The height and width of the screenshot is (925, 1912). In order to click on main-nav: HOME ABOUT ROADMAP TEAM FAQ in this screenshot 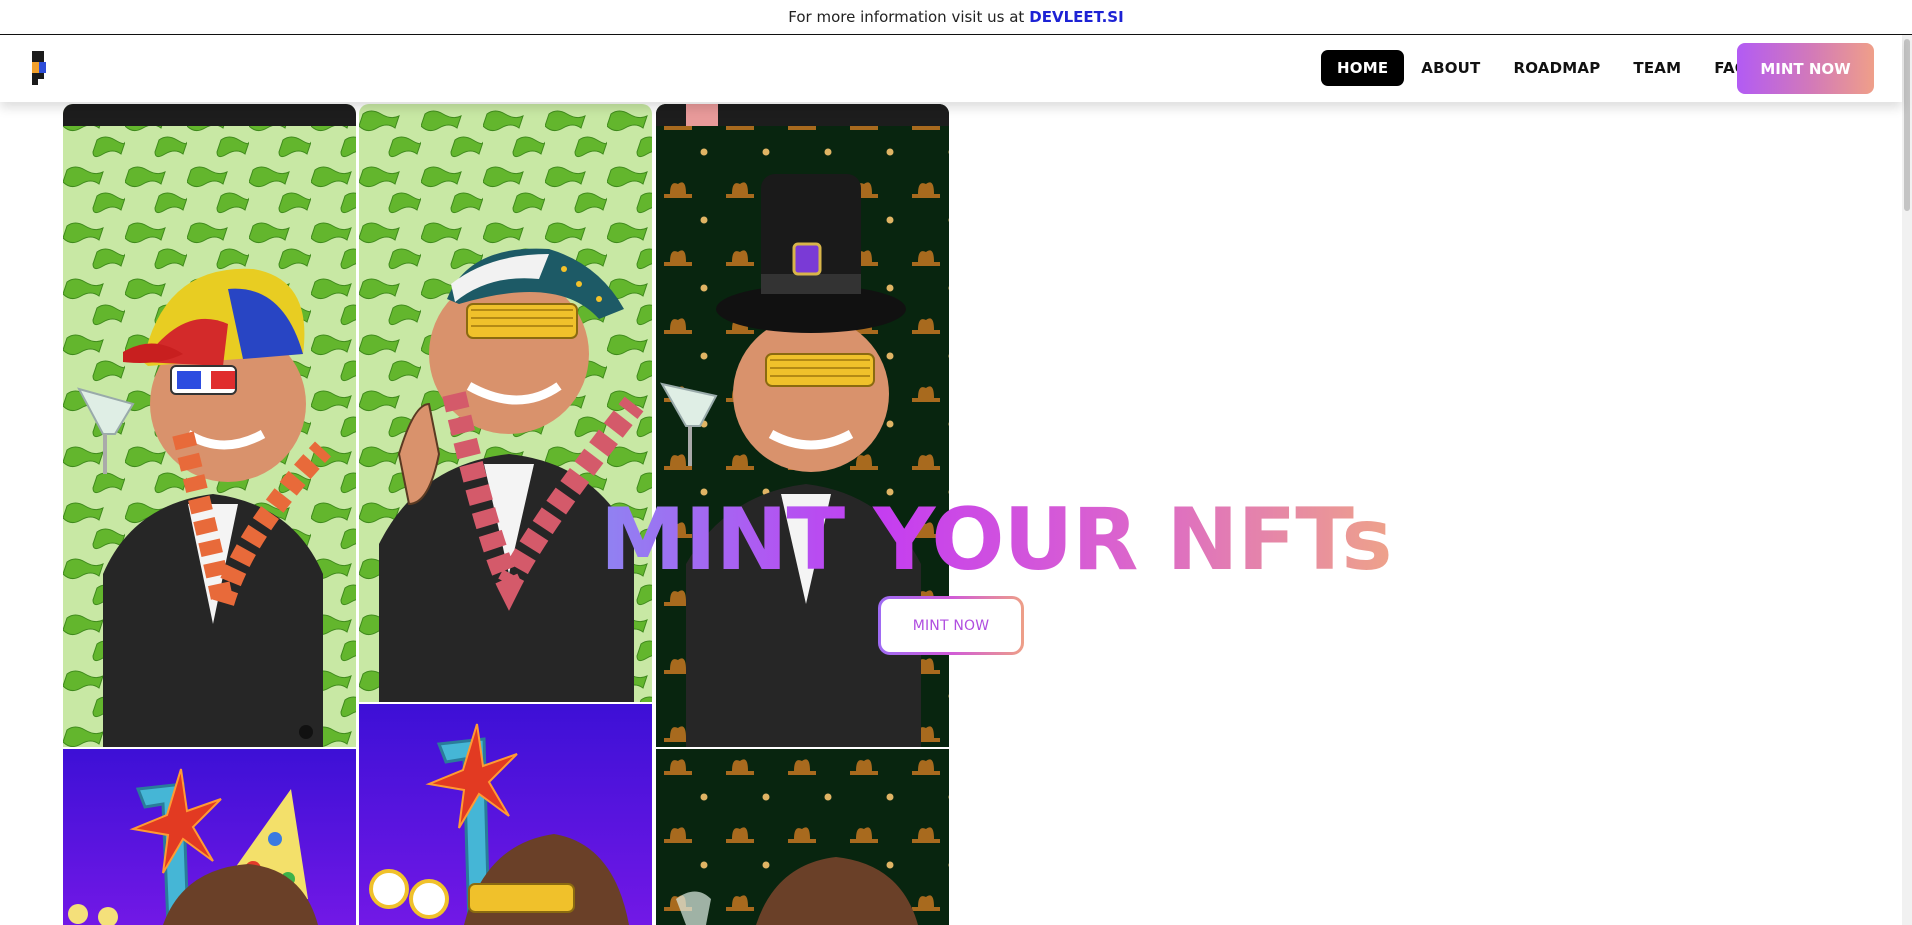, I will do `click(1543, 68)`.